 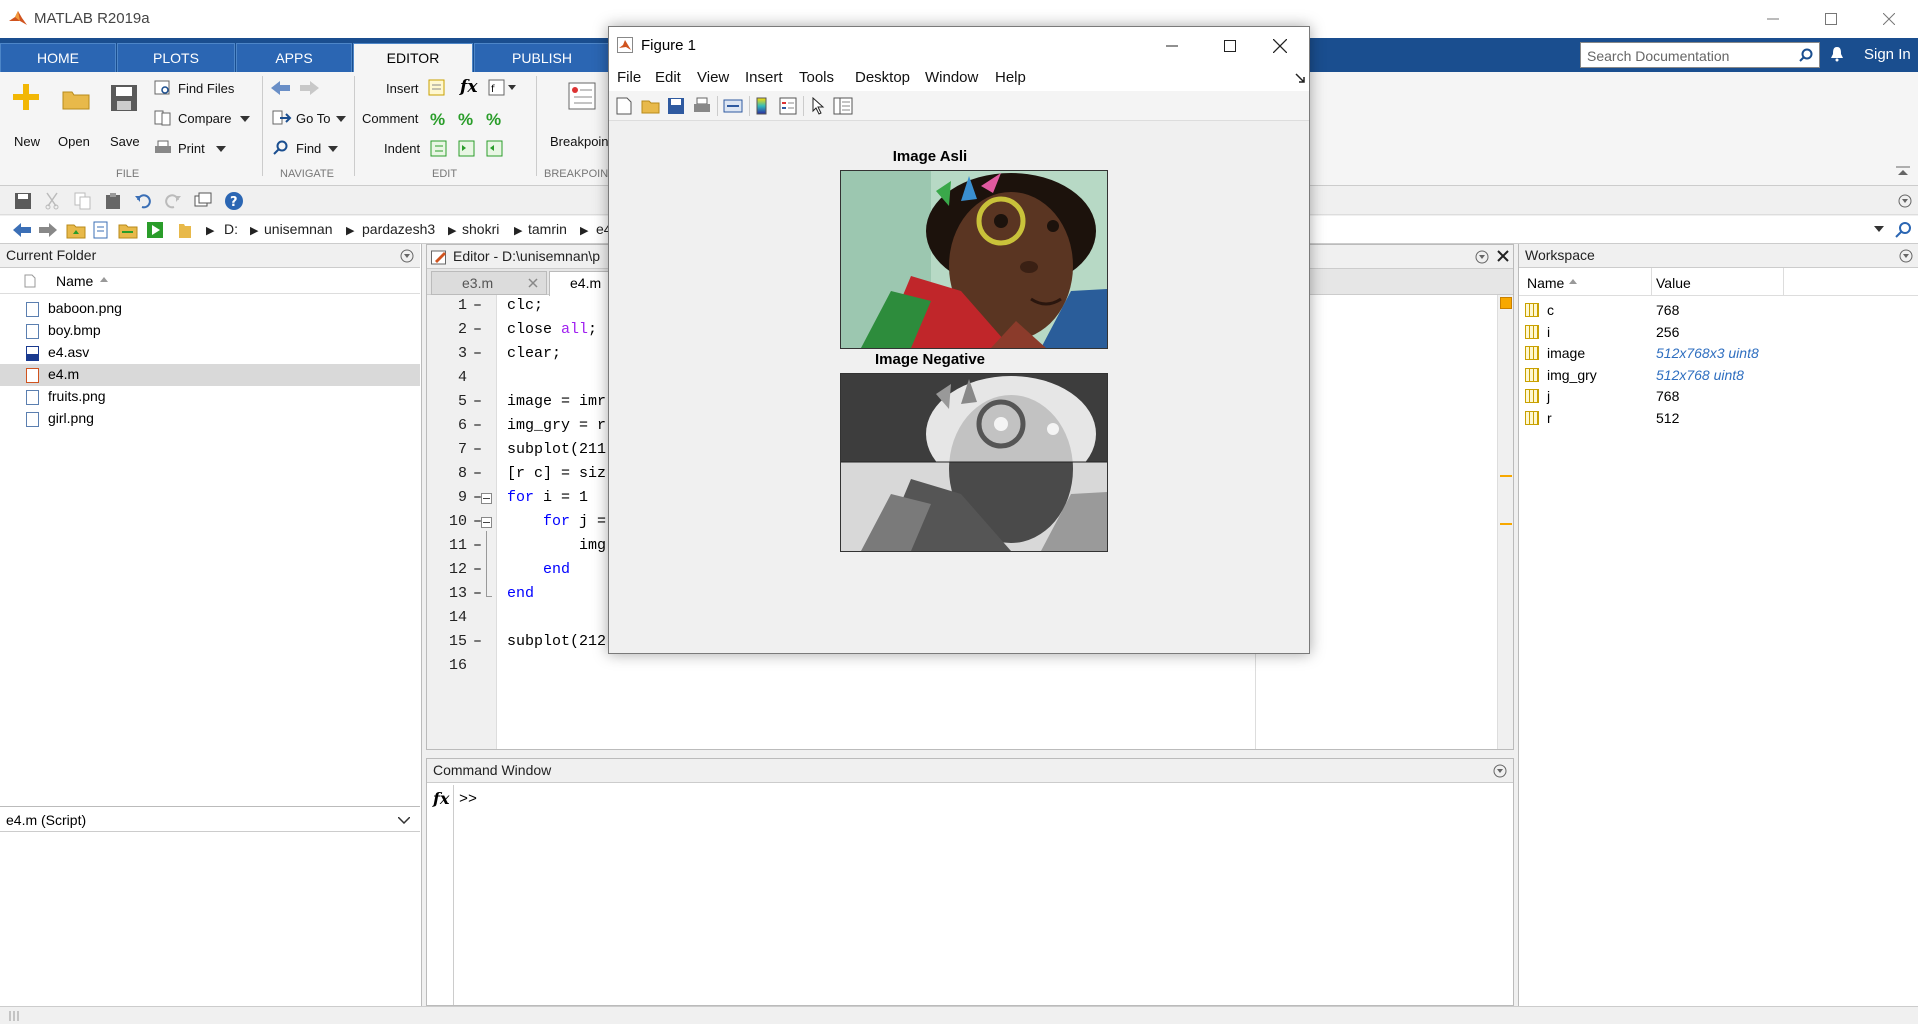 What do you see at coordinates (128, 121) in the screenshot?
I see `save-button: Save` at bounding box center [128, 121].